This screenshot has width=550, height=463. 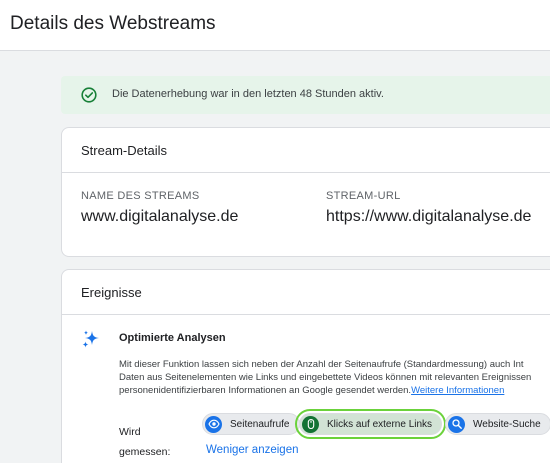 What do you see at coordinates (144, 442) in the screenshot?
I see `measured-label: Wird gemessen:` at bounding box center [144, 442].